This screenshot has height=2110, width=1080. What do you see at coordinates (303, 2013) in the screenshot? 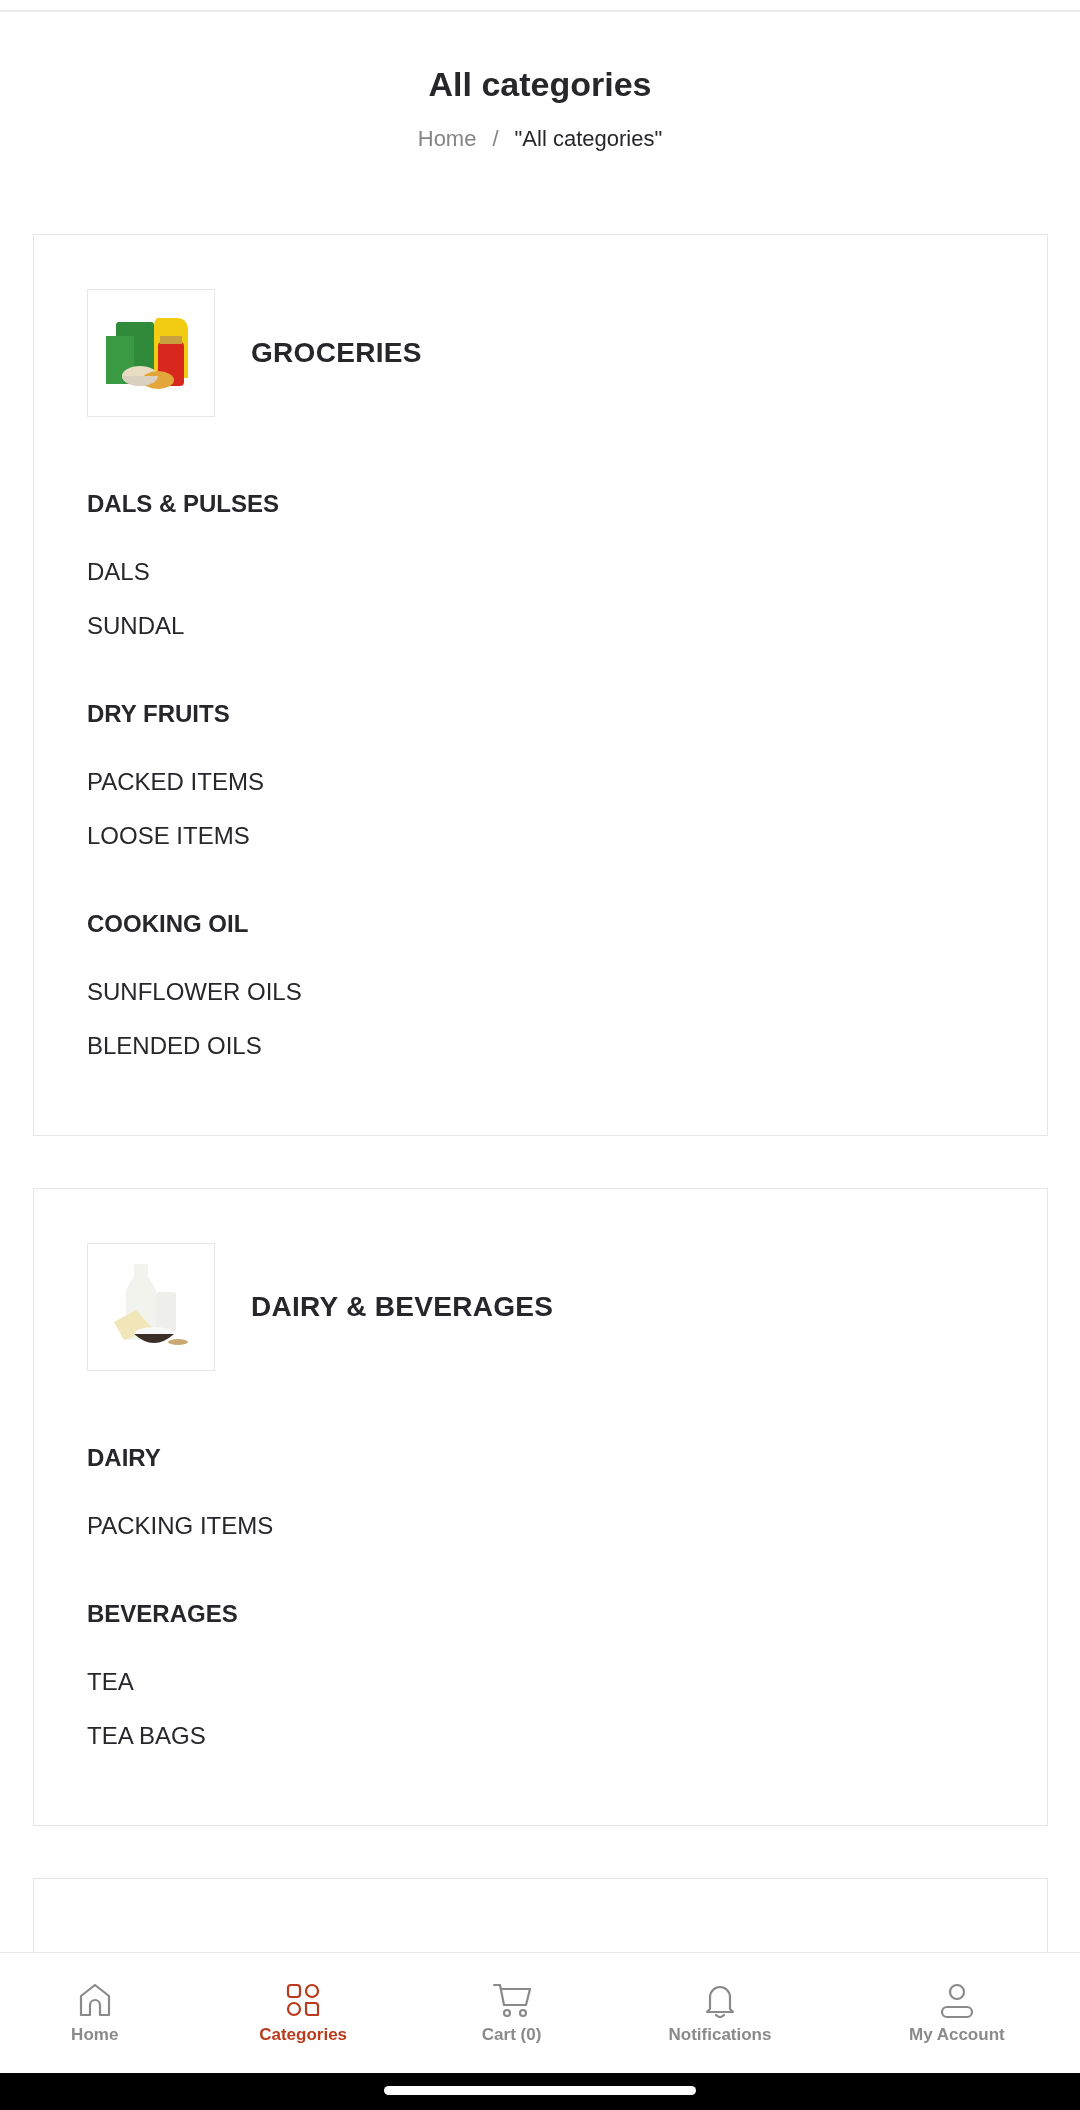
I see `nav-tab: Categories` at bounding box center [303, 2013].